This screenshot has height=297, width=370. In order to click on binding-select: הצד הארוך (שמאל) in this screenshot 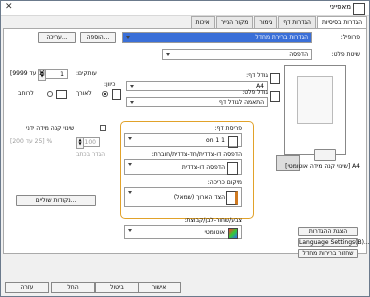, I will do `click(183, 197)`.